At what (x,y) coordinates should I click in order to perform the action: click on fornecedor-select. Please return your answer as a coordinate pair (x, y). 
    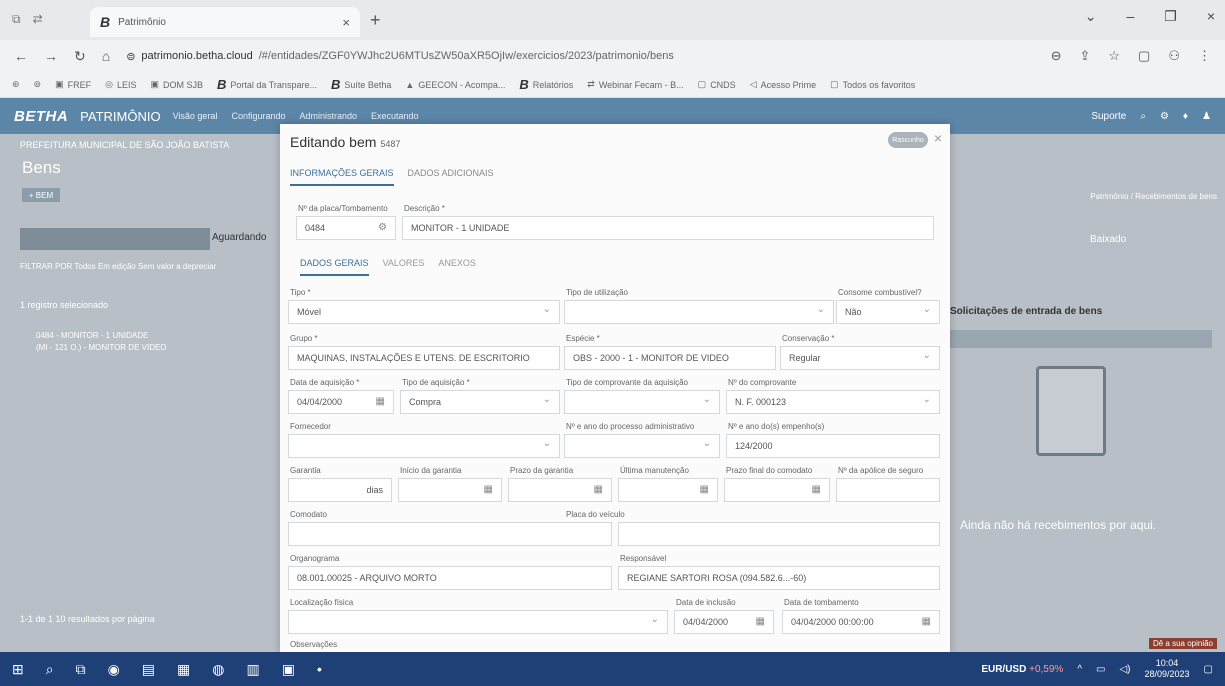
    Looking at the image, I should click on (424, 446).